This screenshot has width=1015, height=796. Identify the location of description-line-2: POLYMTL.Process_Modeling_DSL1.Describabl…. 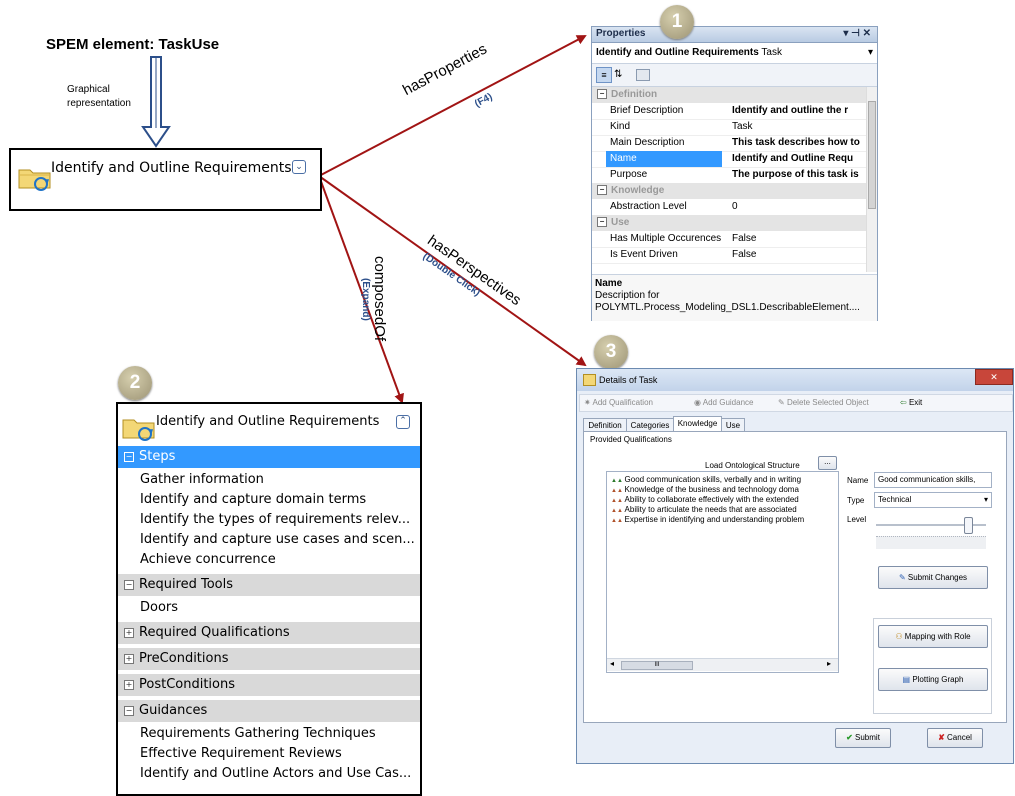
(727, 307).